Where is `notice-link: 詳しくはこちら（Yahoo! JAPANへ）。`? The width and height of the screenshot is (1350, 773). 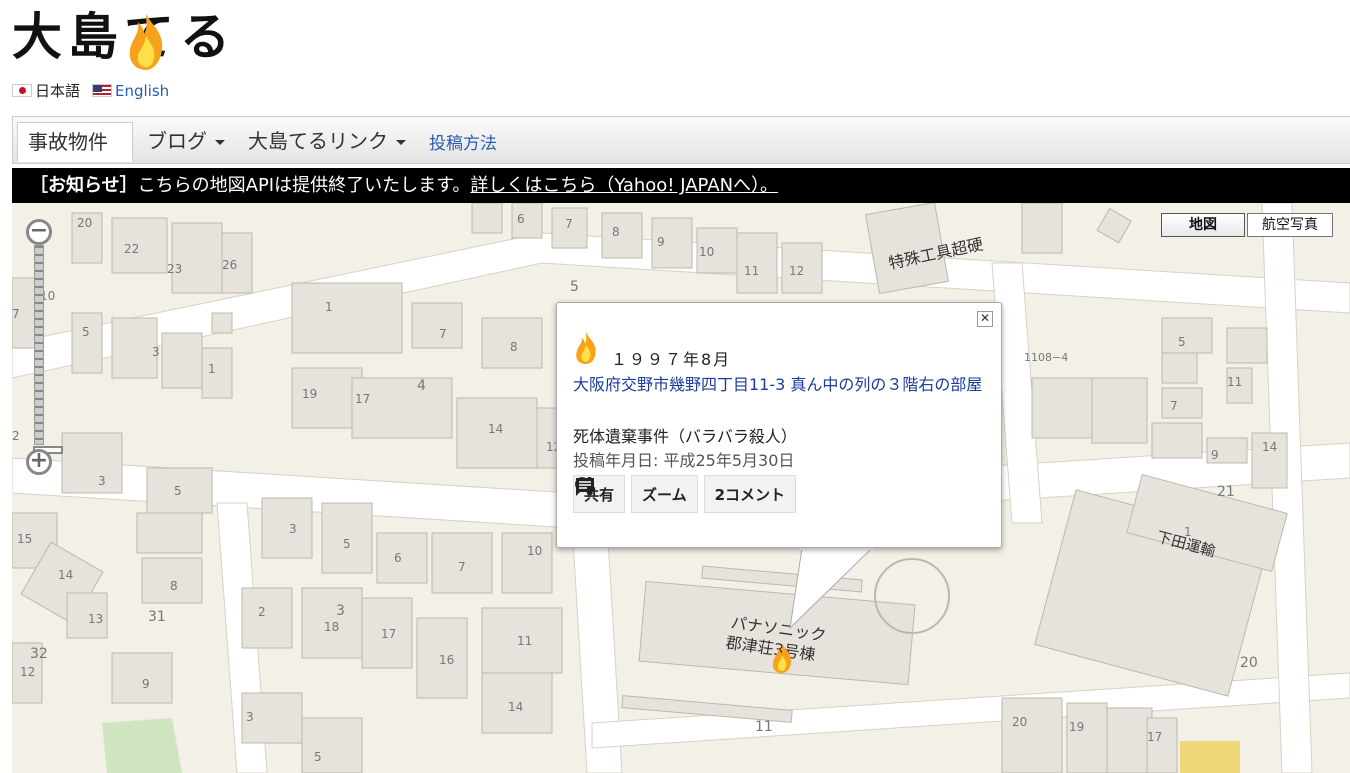
notice-link: 詳しくはこちら（Yahoo! JAPANへ）。 is located at coordinates (624, 185).